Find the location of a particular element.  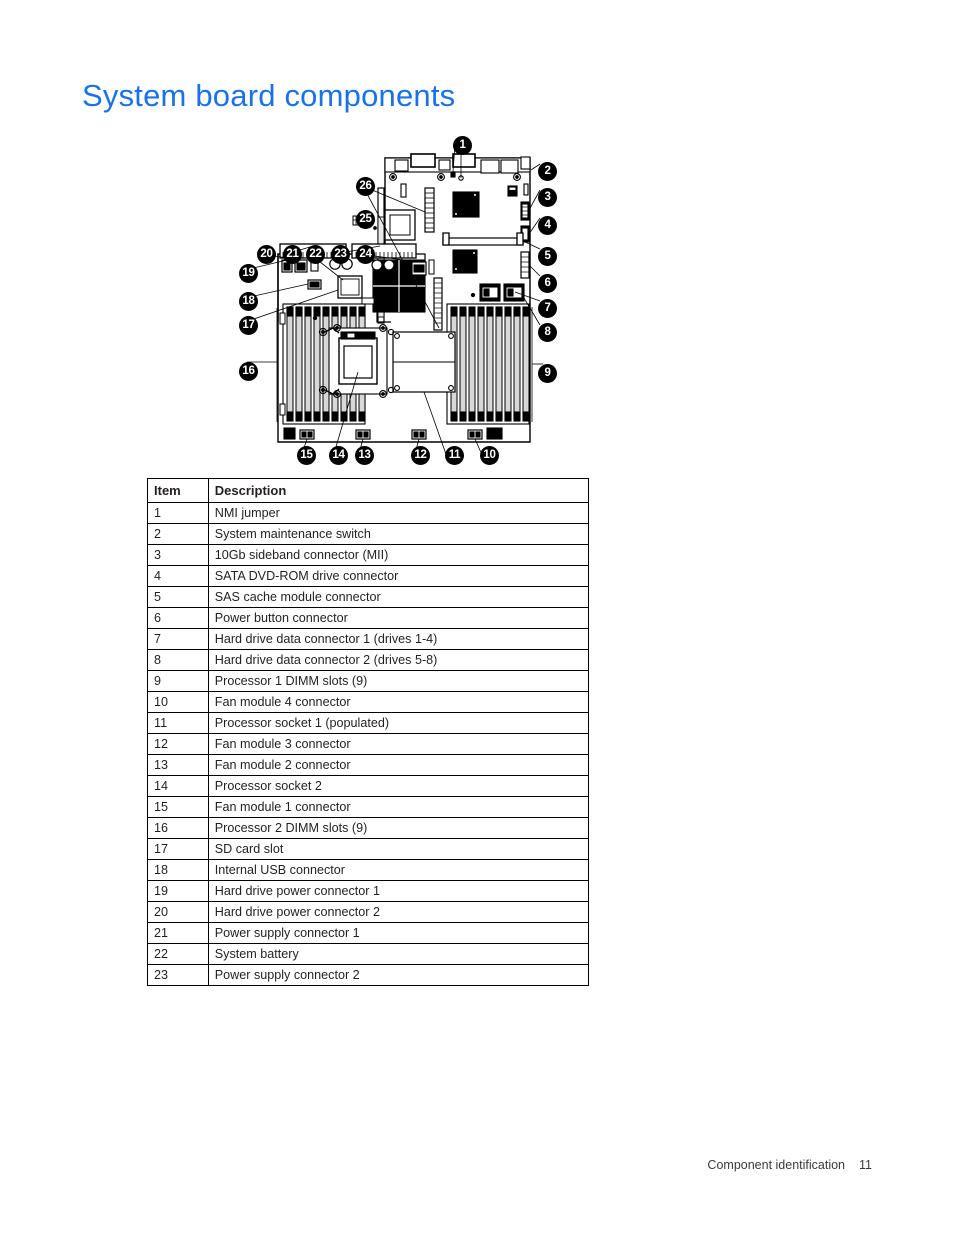

table-row: 5 SAS cache module connector is located at coordinates (368, 597).